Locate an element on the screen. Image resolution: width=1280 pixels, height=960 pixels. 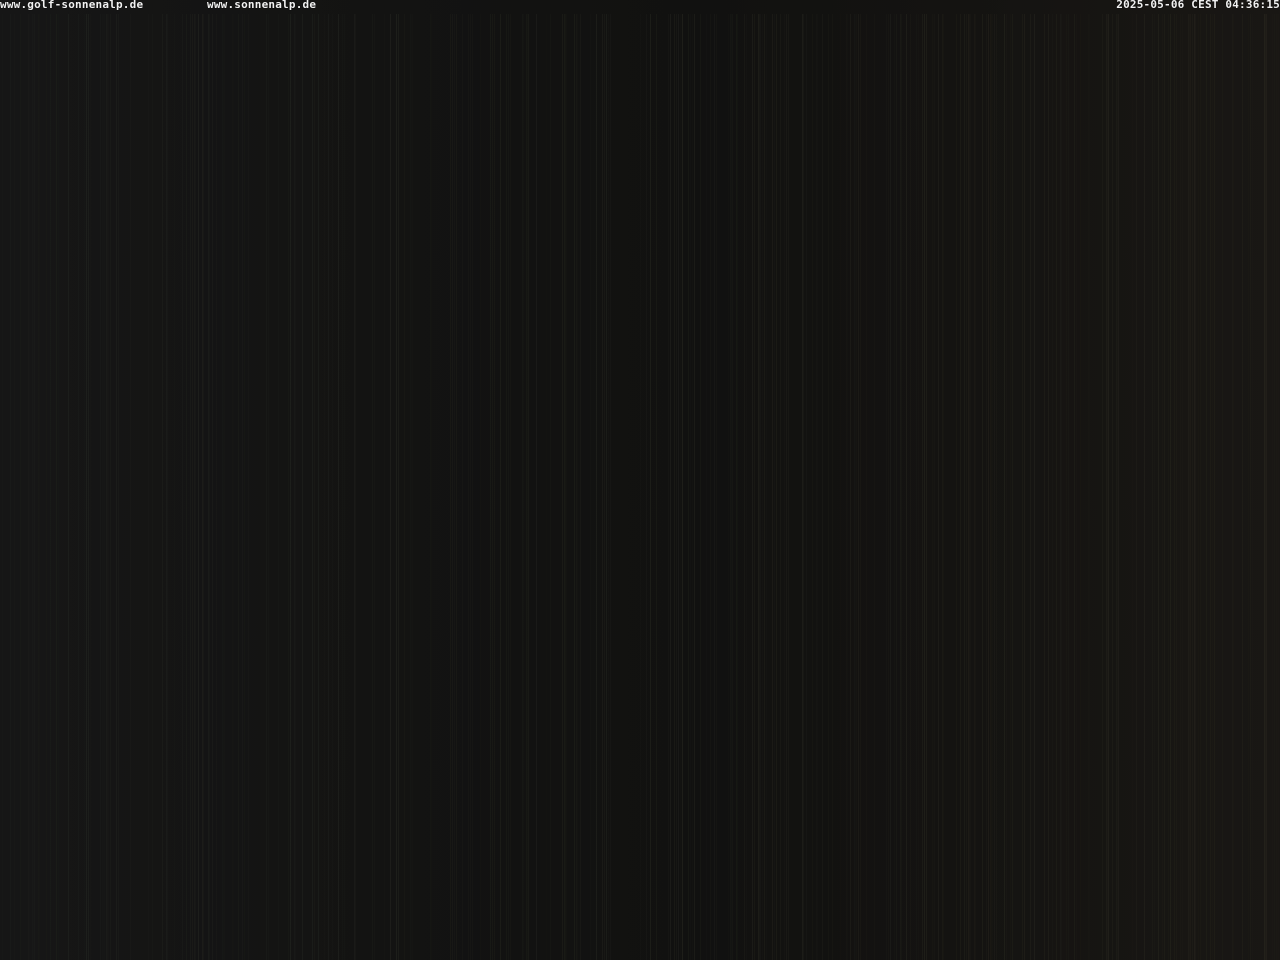
timestamp-overlay: 2025-05-06 CEST 04:36:15 is located at coordinates (1198, 5).